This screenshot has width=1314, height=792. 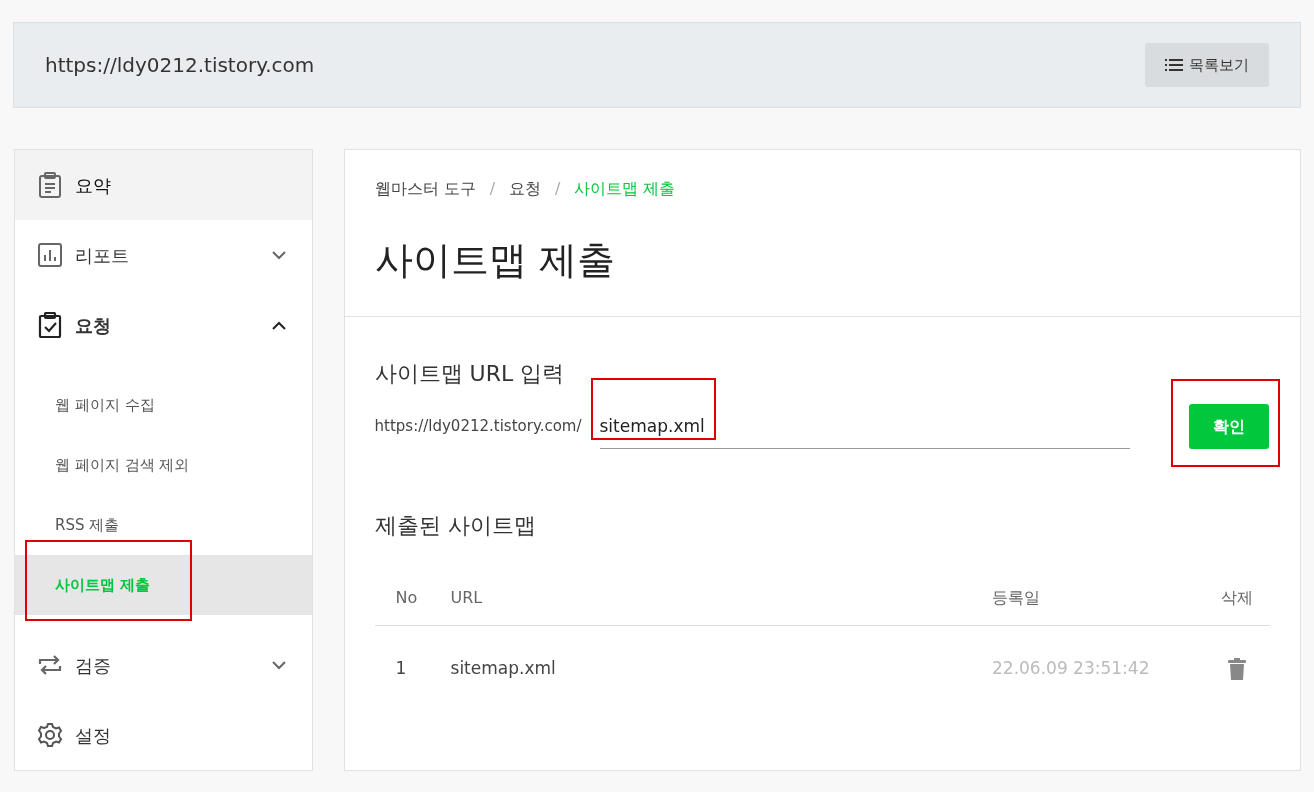 I want to click on table-cell-text: 22.06.09 23:51:42, so click(x=1071, y=669).